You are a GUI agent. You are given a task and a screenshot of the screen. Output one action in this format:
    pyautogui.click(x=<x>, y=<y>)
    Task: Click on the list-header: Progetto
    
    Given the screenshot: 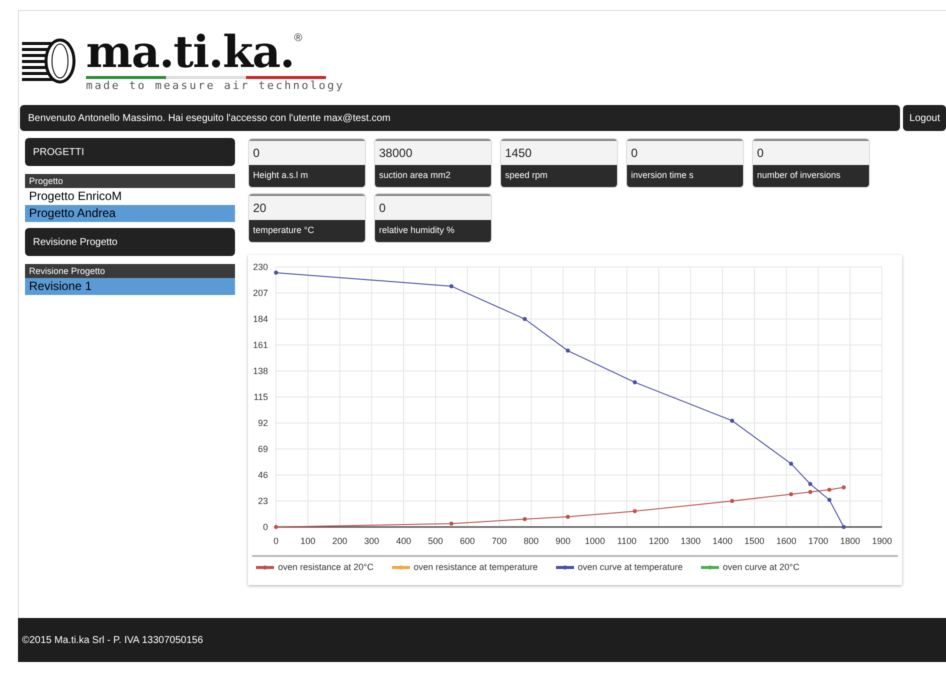 What is the action you would take?
    pyautogui.click(x=130, y=181)
    